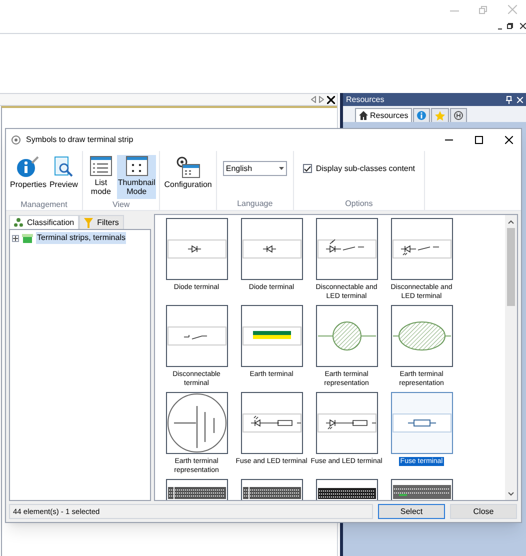 This screenshot has height=556, width=526. What do you see at coordinates (479, 140) in the screenshot?
I see `maximize-icon` at bounding box center [479, 140].